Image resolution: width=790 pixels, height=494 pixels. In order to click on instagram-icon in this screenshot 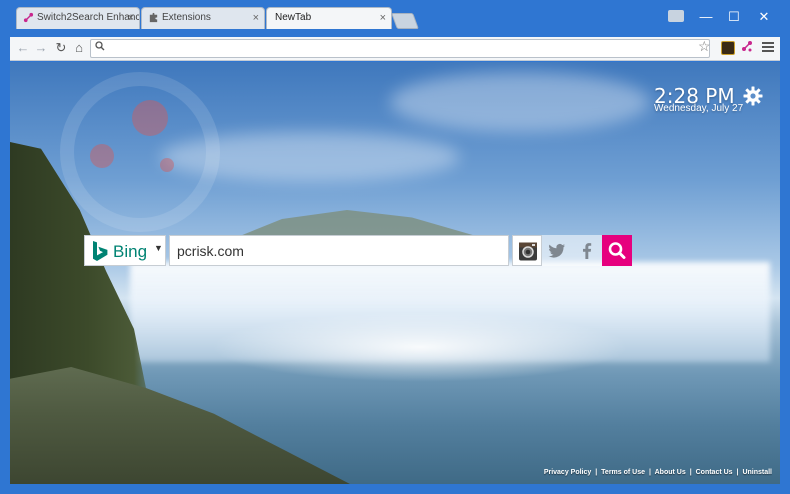, I will do `click(528, 251)`.